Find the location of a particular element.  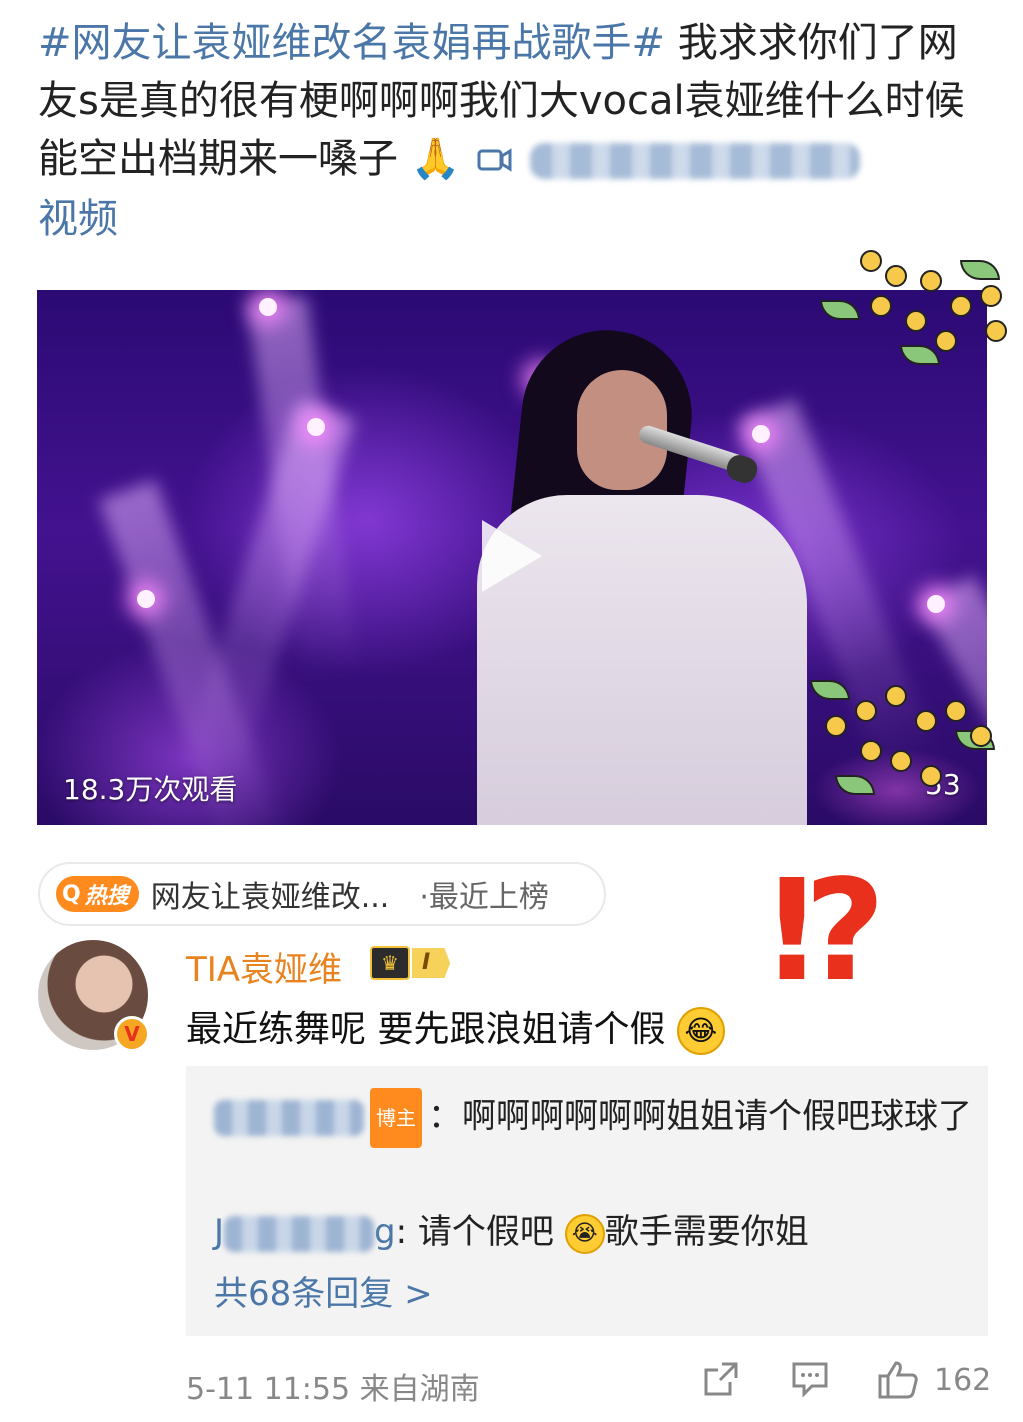

comment-icon is located at coordinates (810, 1380).